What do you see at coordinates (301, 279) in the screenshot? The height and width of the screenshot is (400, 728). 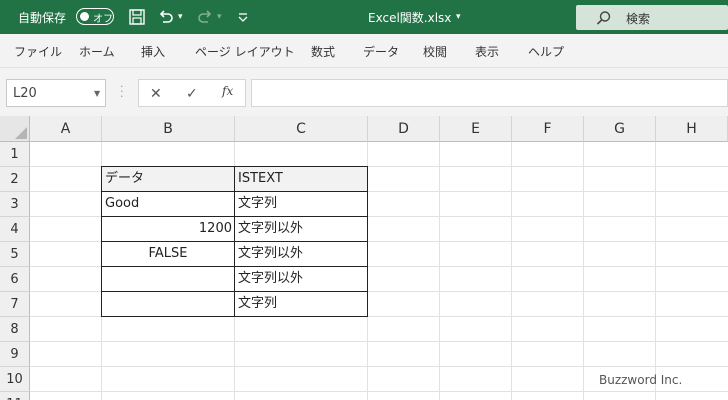 I see `cell-c6: 文字列以外` at bounding box center [301, 279].